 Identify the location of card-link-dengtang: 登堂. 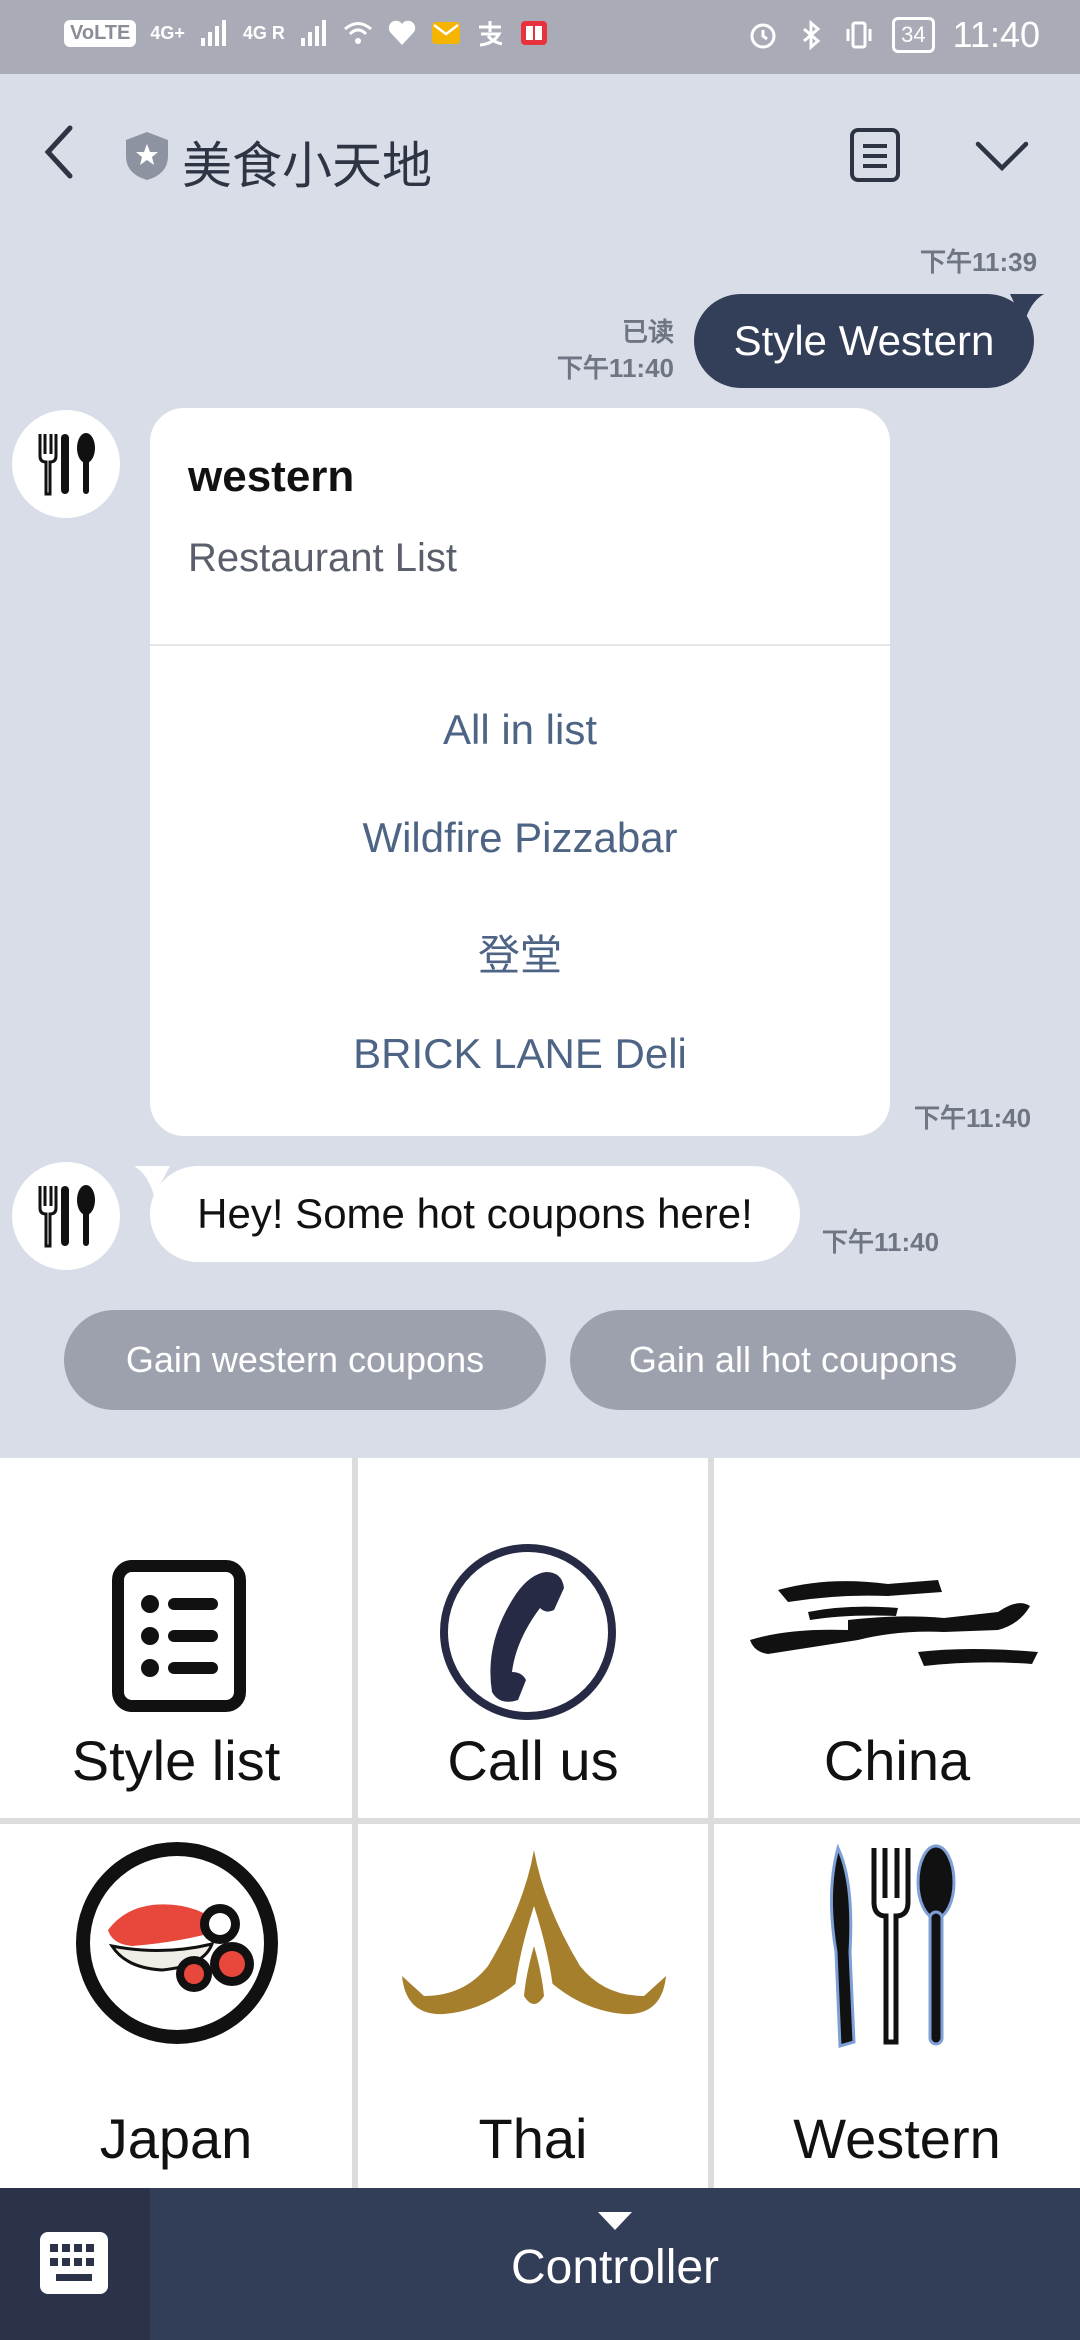
(520, 952).